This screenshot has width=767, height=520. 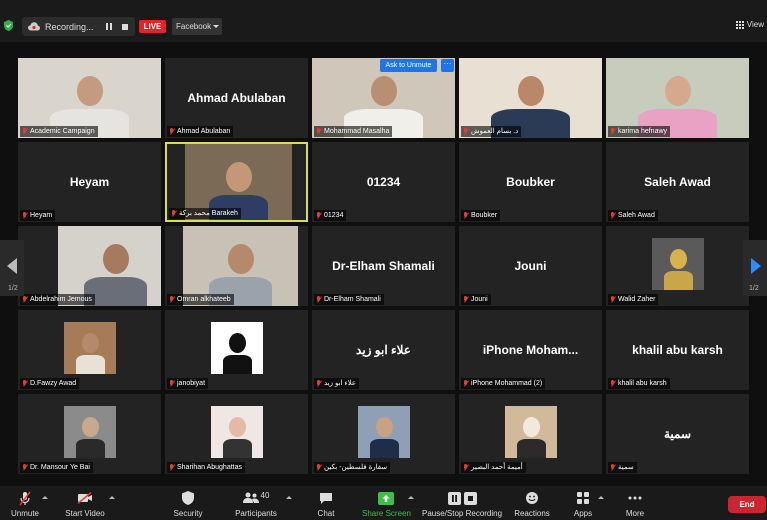 I want to click on more-button: More, so click(x=635, y=504).